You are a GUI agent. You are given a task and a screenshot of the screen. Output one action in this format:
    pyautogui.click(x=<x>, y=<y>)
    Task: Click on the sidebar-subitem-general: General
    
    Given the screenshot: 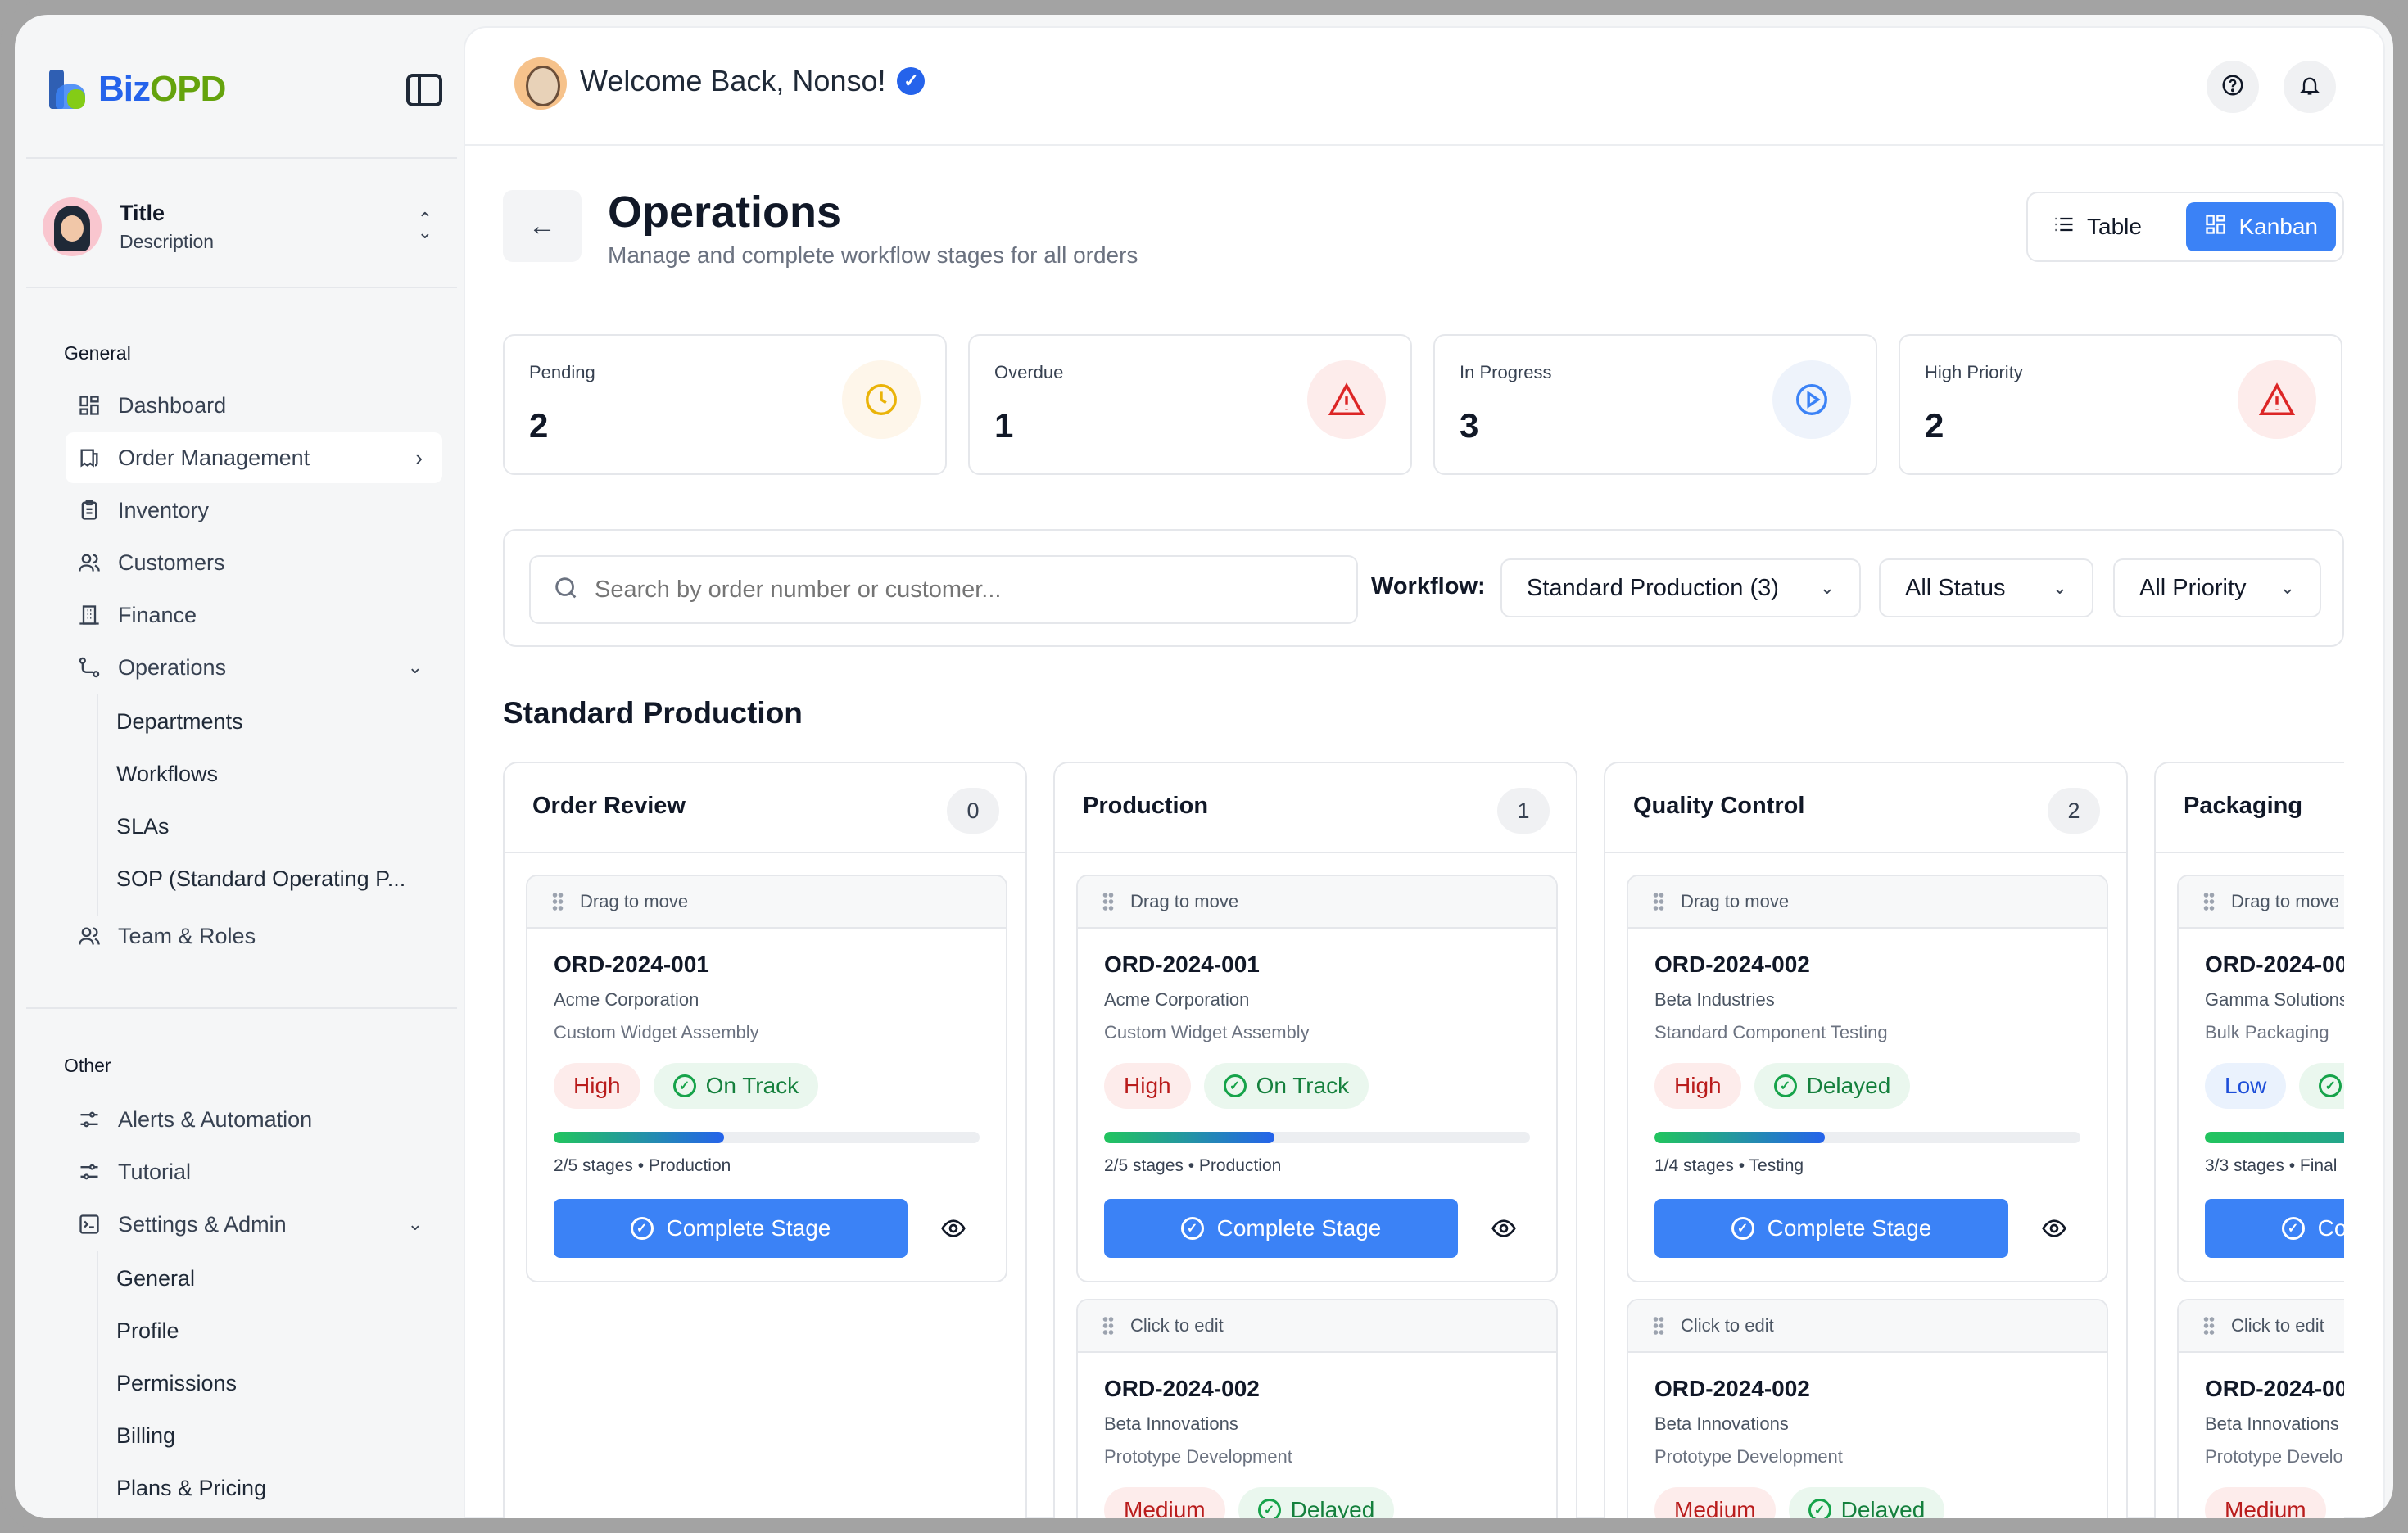 What is the action you would take?
    pyautogui.click(x=155, y=1278)
    